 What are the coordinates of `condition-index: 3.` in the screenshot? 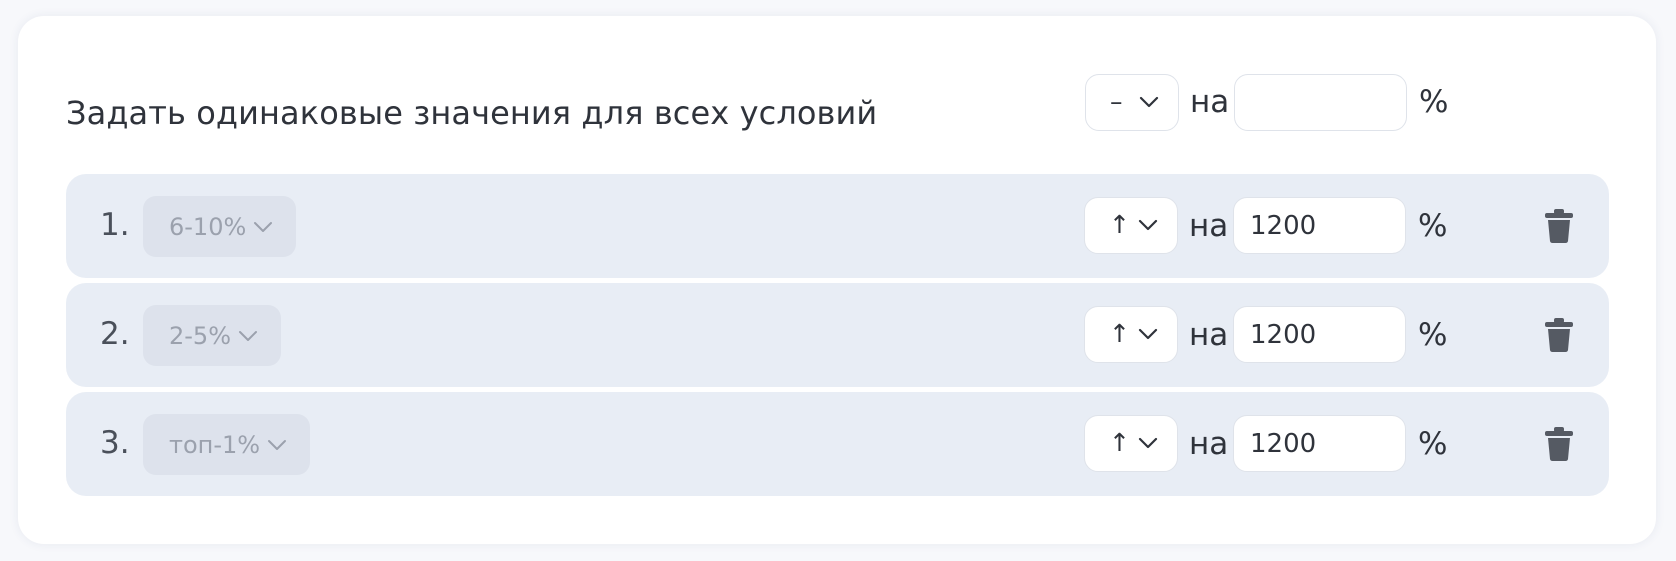 It's located at (115, 443).